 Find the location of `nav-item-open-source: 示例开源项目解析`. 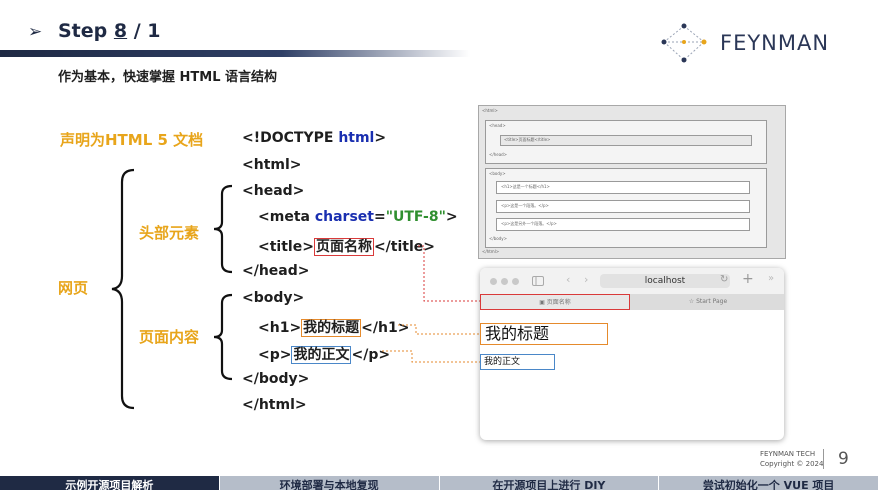

nav-item-open-source: 示例开源项目解析 is located at coordinates (110, 483).